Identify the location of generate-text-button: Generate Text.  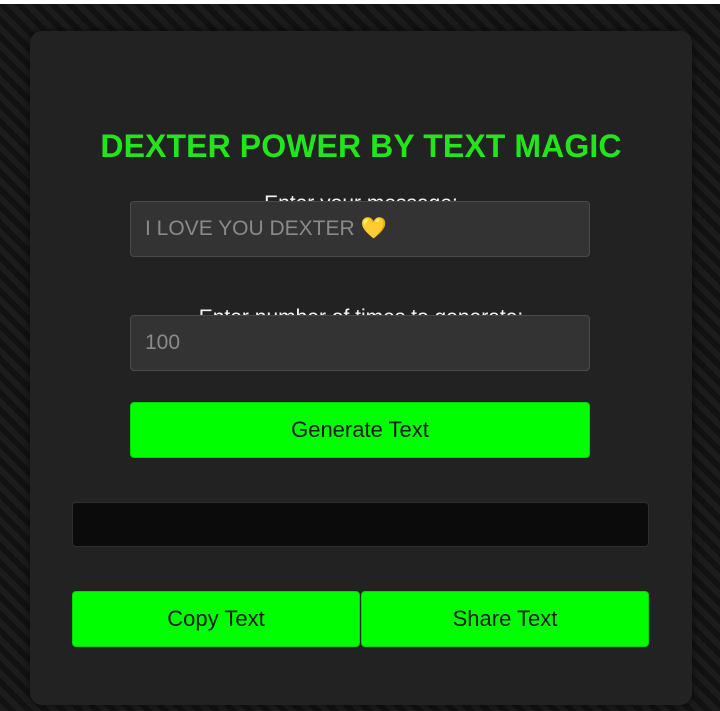
(360, 430).